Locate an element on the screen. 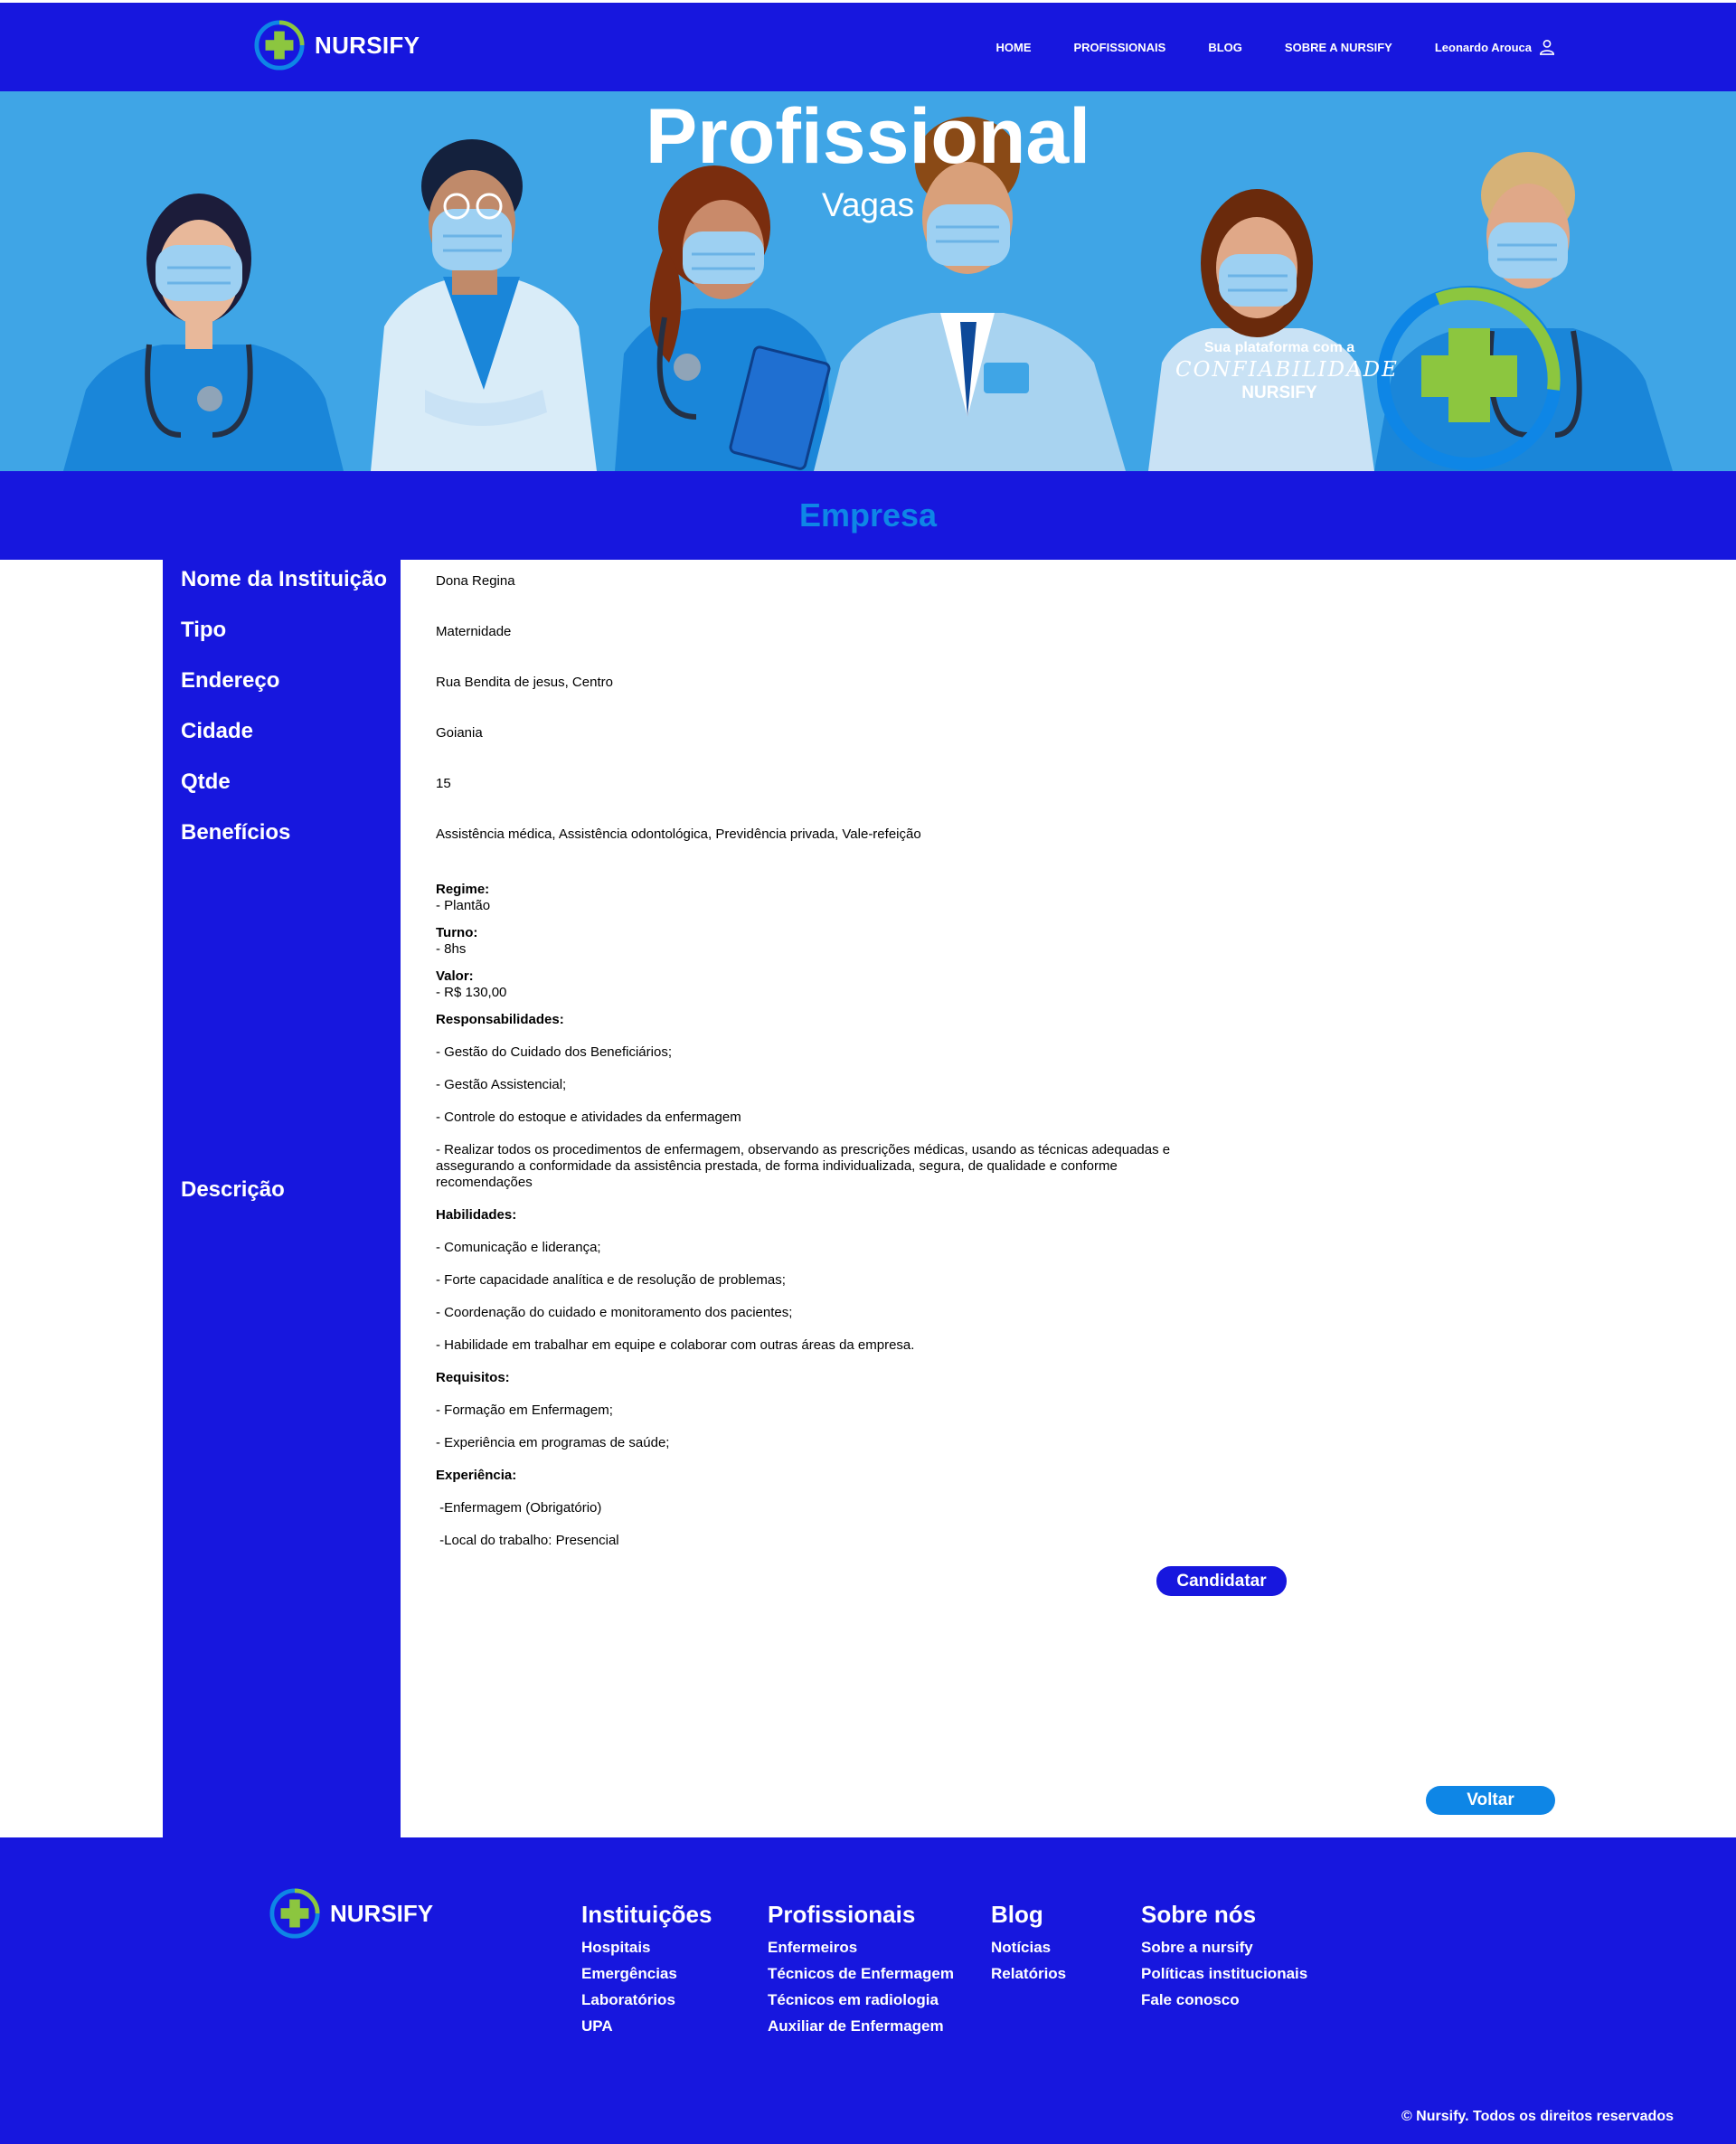 The image size is (1736, 2144). institution-label: Nome da Instituição is located at coordinates (285, 579).